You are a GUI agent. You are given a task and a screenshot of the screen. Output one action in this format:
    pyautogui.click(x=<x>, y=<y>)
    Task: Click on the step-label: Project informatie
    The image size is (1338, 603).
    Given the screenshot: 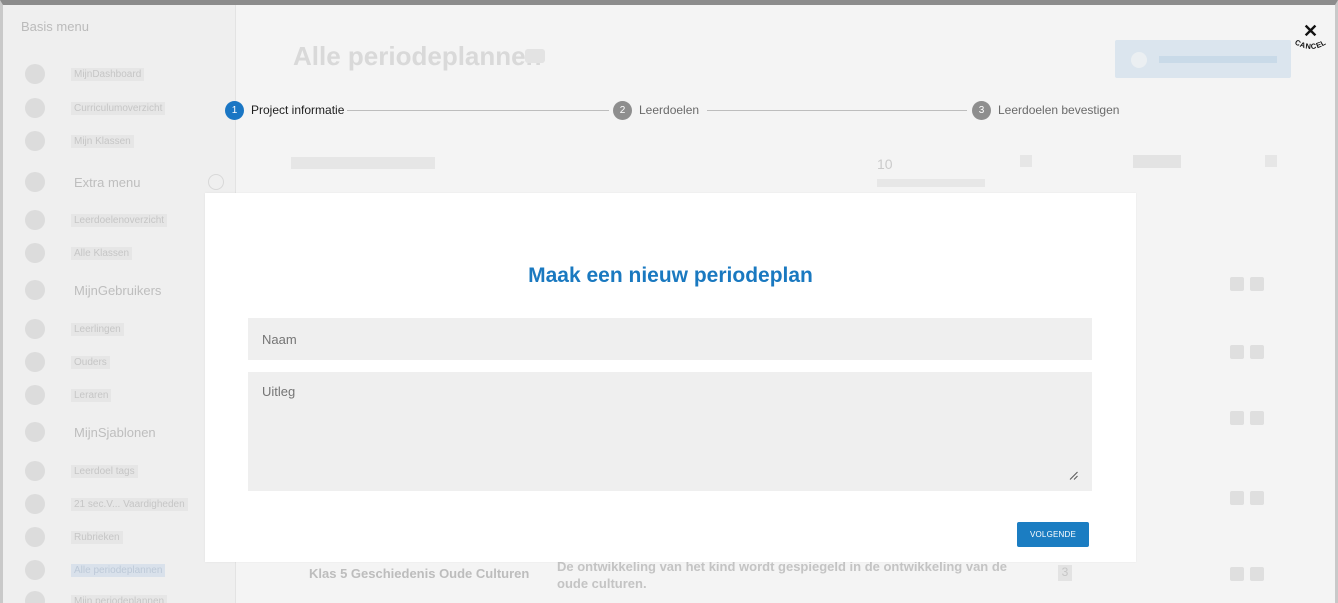 What is the action you would take?
    pyautogui.click(x=298, y=110)
    